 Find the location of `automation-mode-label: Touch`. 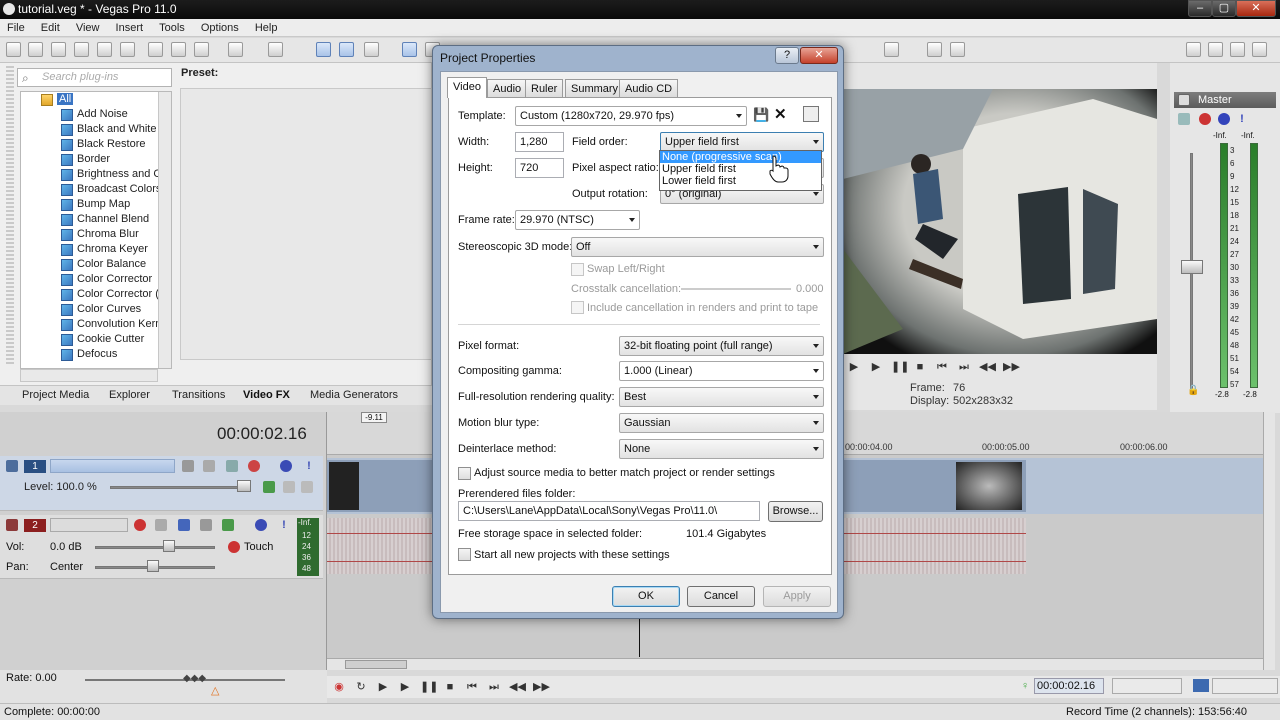

automation-mode-label: Touch is located at coordinates (258, 547).